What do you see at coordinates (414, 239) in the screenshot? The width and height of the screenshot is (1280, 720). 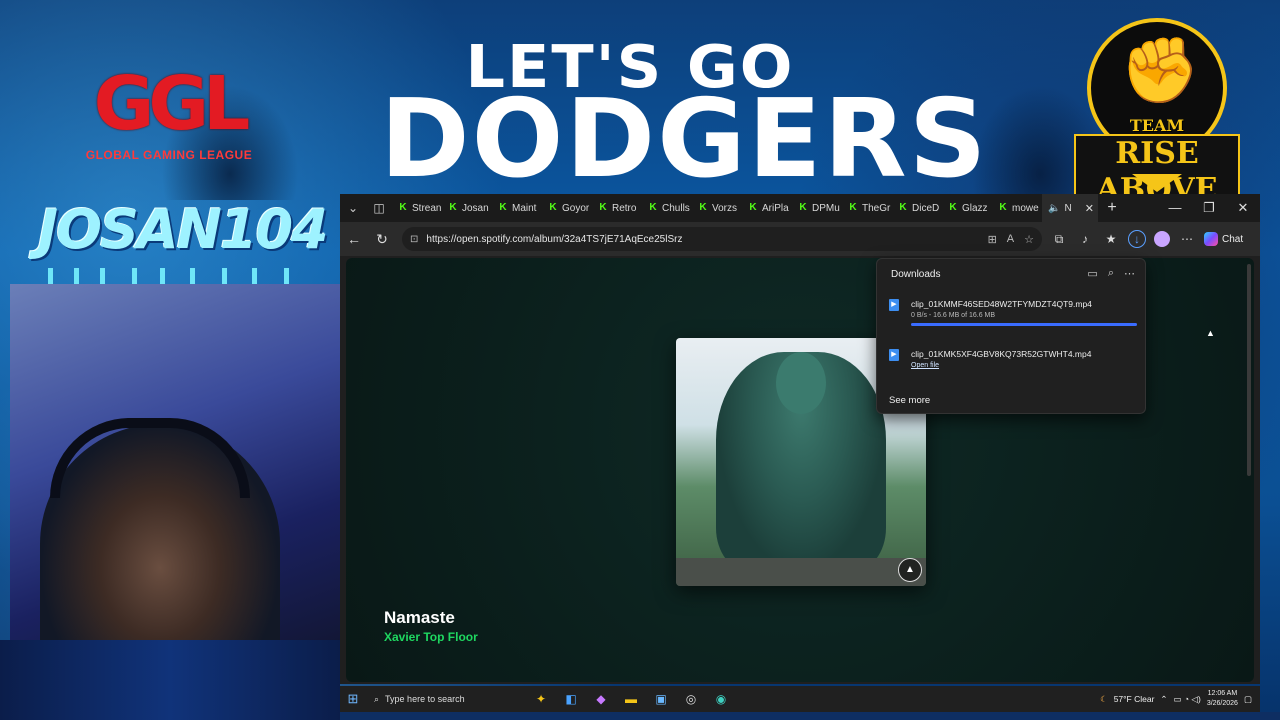 I see `site-info-icon: ⊡` at bounding box center [414, 239].